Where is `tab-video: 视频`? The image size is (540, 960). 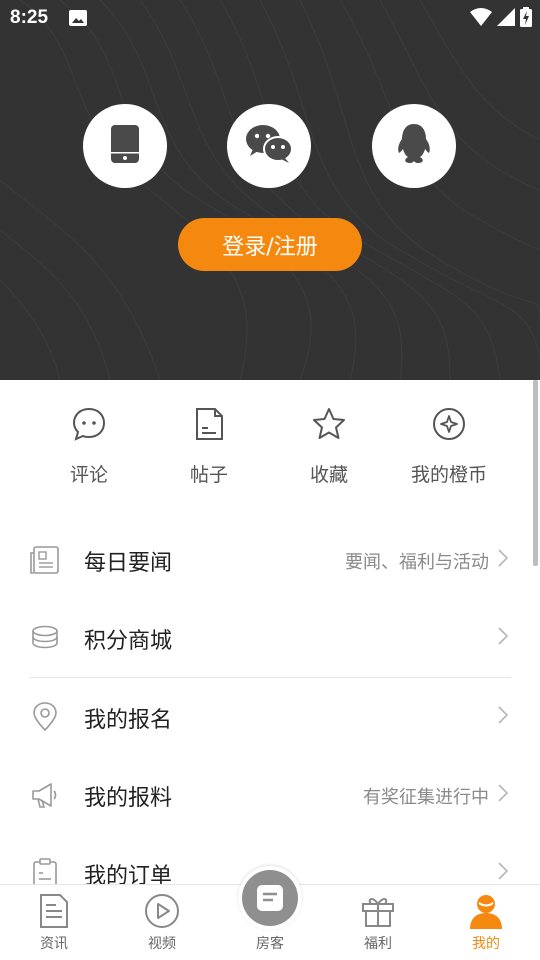 tab-video: 视频 is located at coordinates (162, 922).